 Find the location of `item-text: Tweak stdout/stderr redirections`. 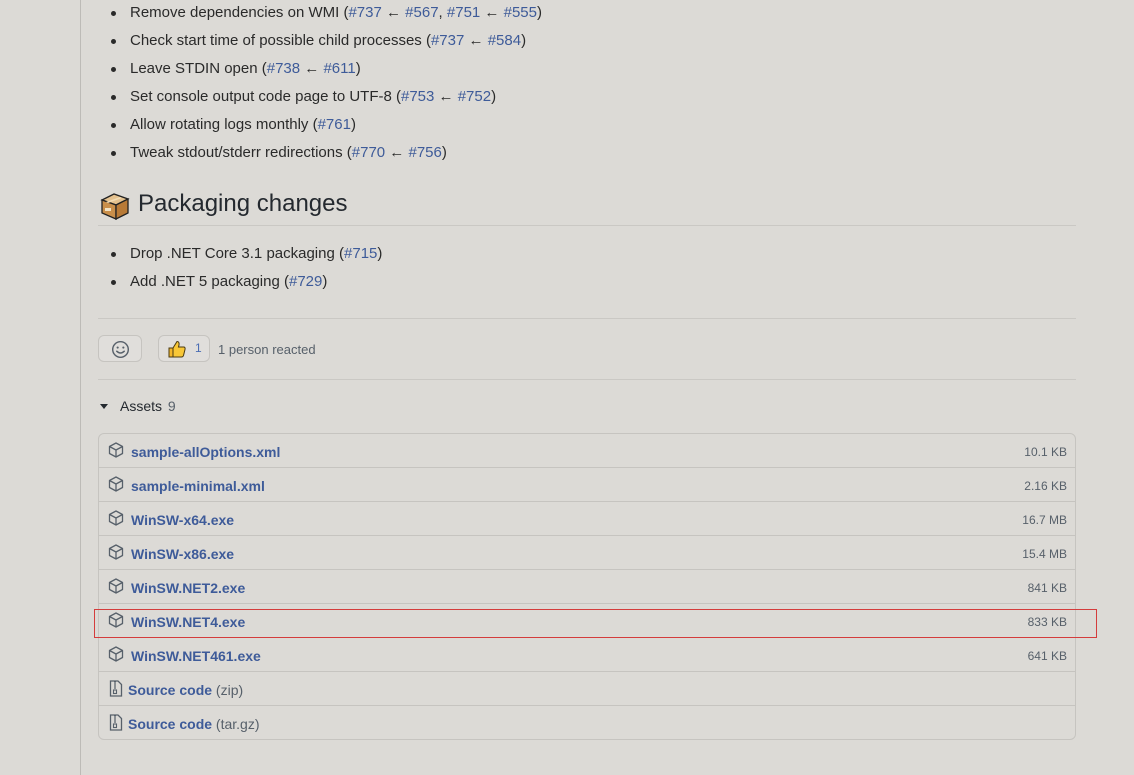

item-text: Tweak stdout/stderr redirections is located at coordinates (236, 152).